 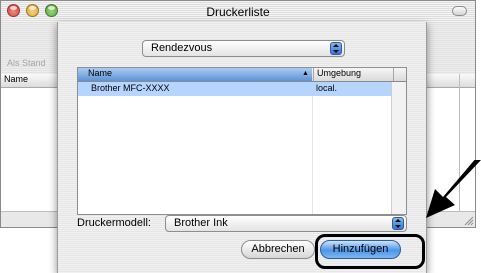 I want to click on cancel-button: Abbrechen, so click(x=278, y=249).